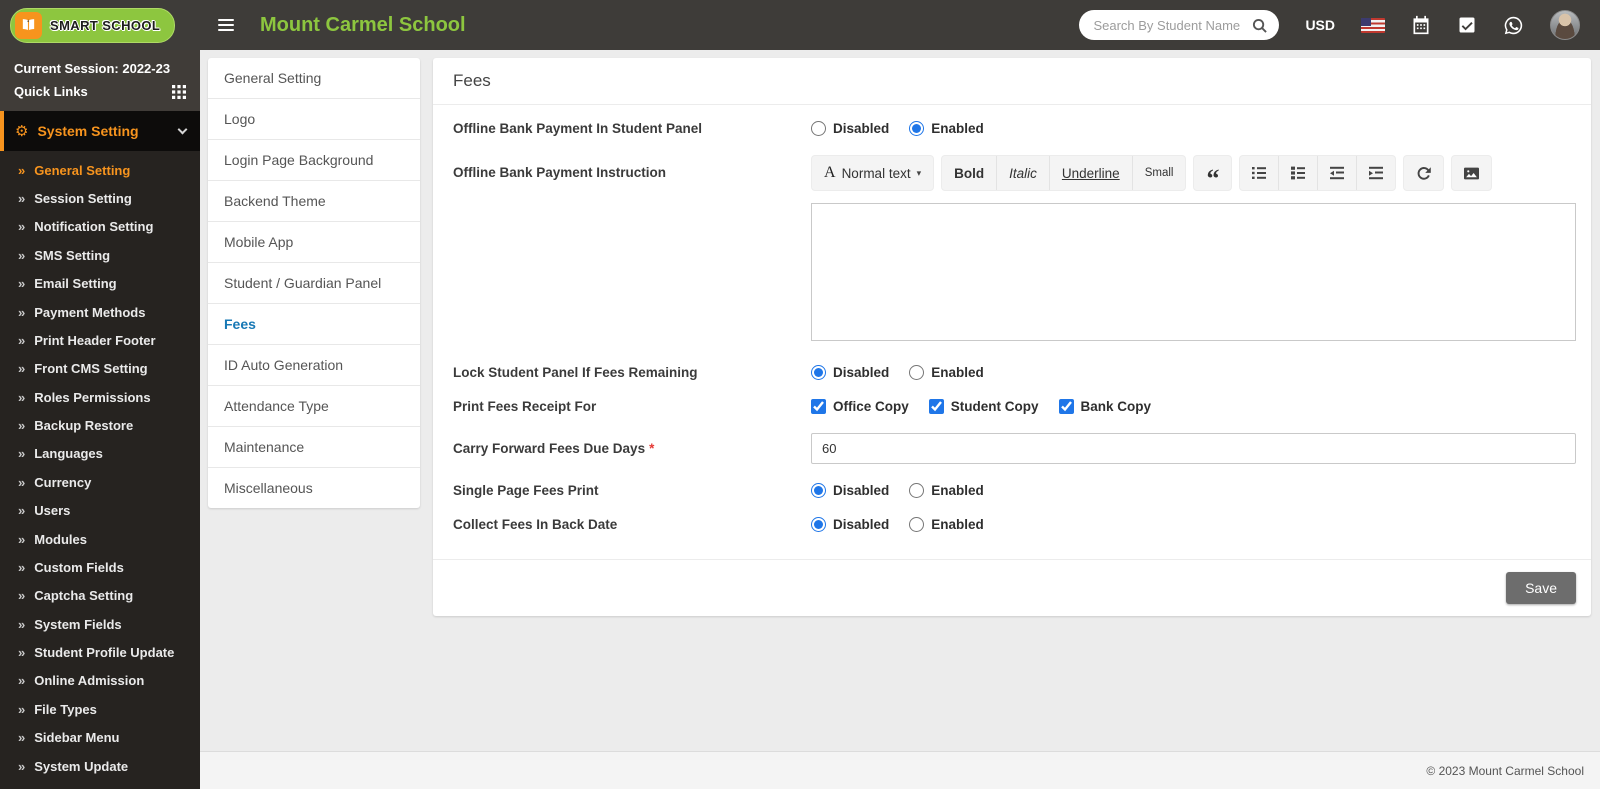 The height and width of the screenshot is (789, 1600). I want to click on student-search-box, so click(1179, 25).